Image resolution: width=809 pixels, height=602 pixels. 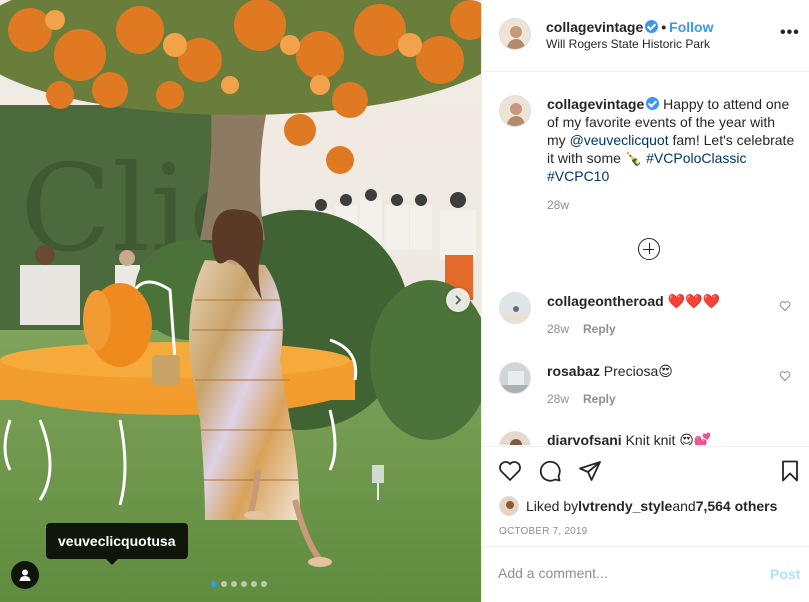 What do you see at coordinates (691, 27) in the screenshot?
I see `follow-button: Follow` at bounding box center [691, 27].